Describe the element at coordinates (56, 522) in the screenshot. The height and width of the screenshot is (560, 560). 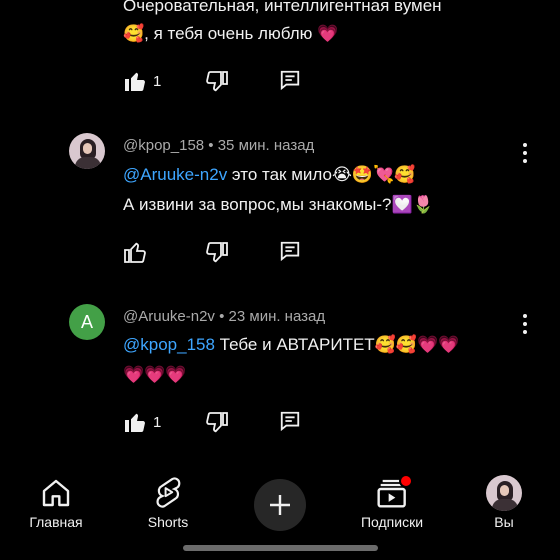
I see `nav-label: Главная` at that location.